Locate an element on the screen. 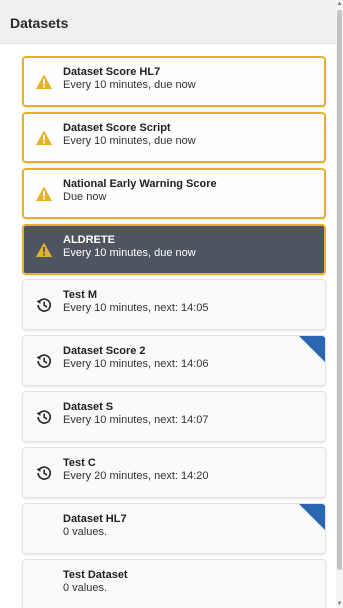 The width and height of the screenshot is (343, 608). dataset-title: Test Dataset is located at coordinates (95, 575).